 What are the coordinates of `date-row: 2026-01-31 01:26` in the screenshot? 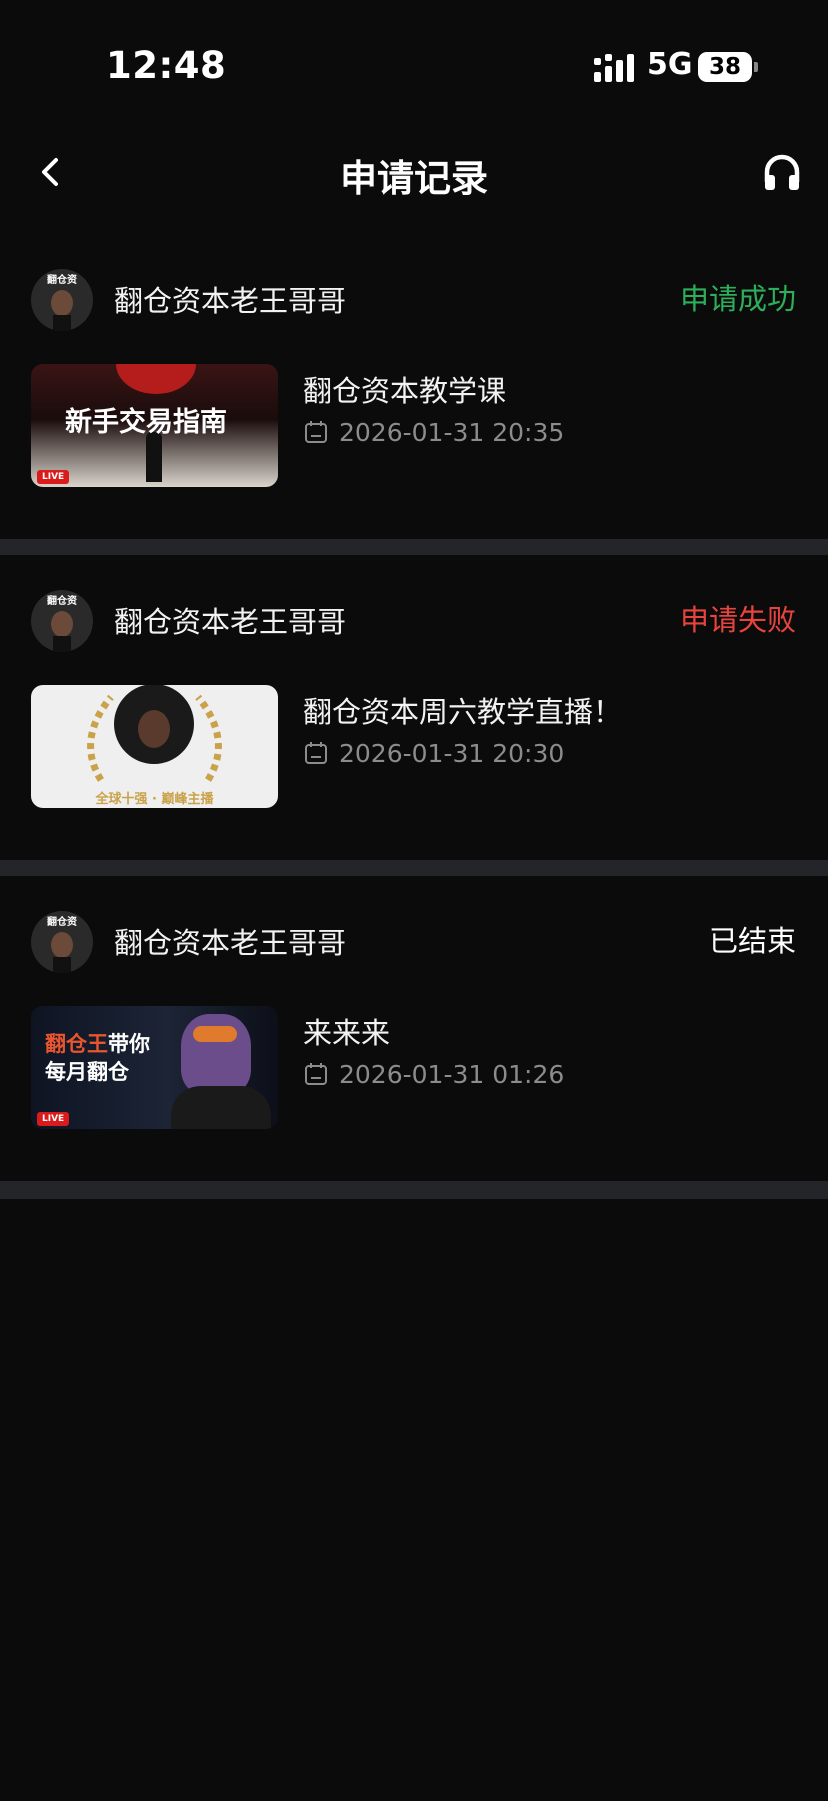 It's located at (433, 1074).